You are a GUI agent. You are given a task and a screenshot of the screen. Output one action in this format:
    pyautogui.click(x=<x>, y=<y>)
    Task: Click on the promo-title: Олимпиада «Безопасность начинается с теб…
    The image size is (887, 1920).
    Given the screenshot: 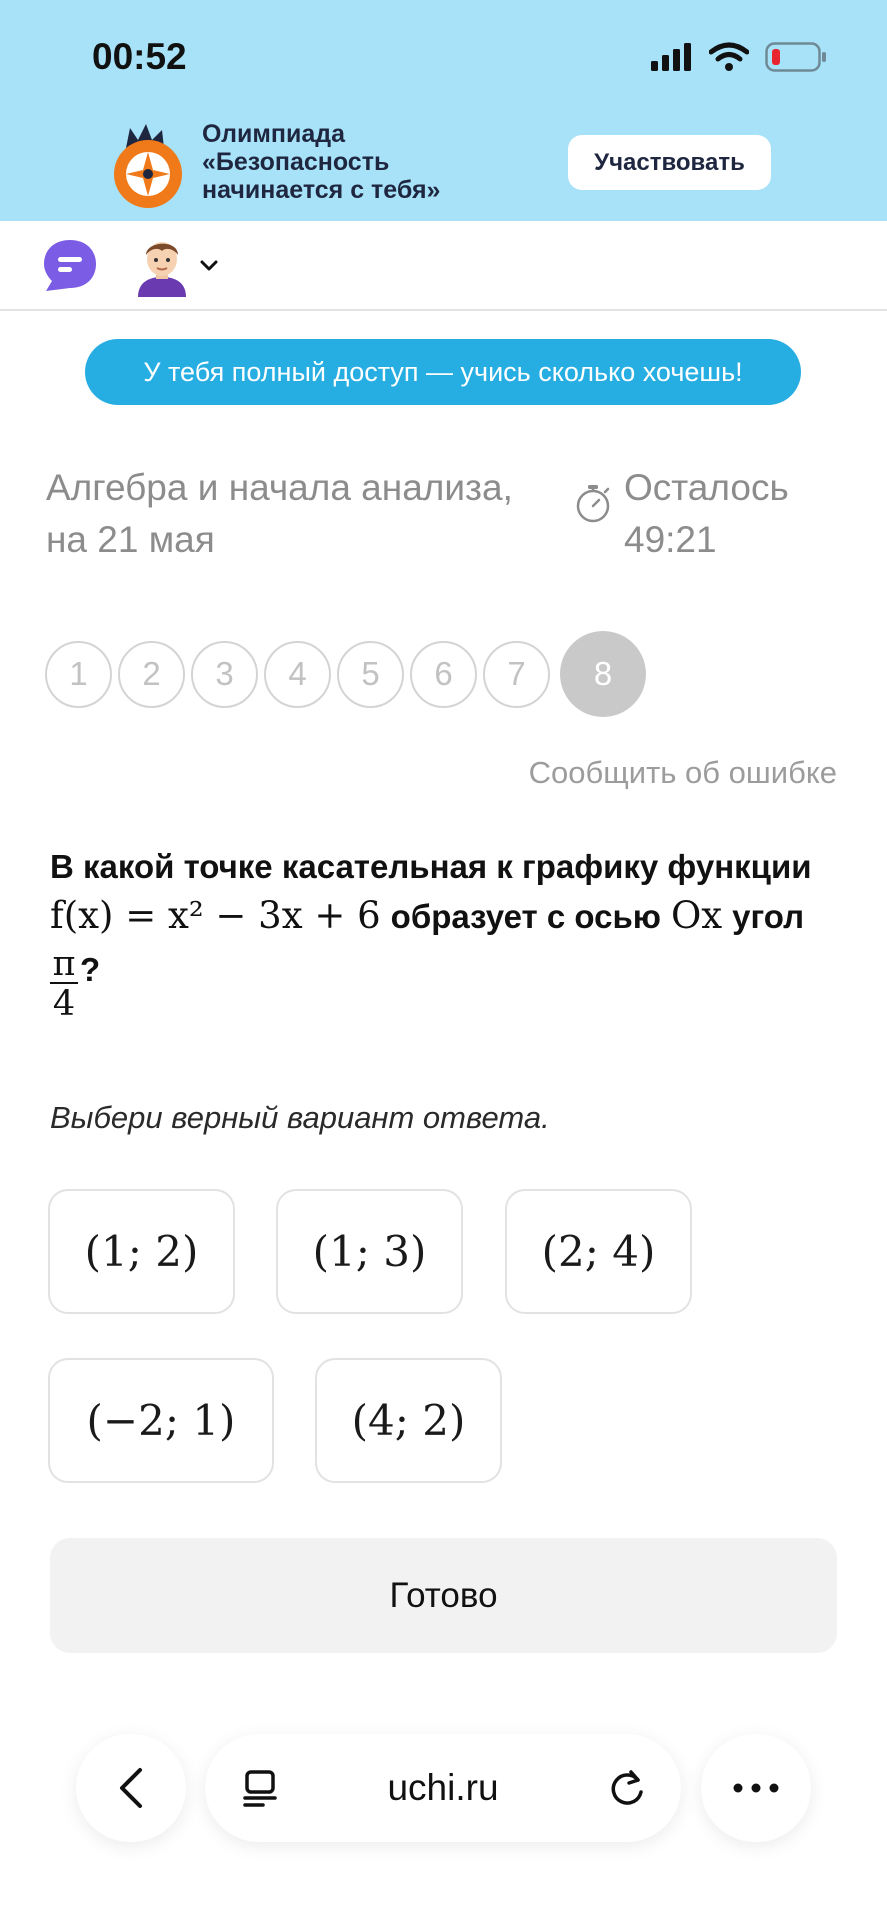 What is the action you would take?
    pyautogui.click(x=367, y=162)
    